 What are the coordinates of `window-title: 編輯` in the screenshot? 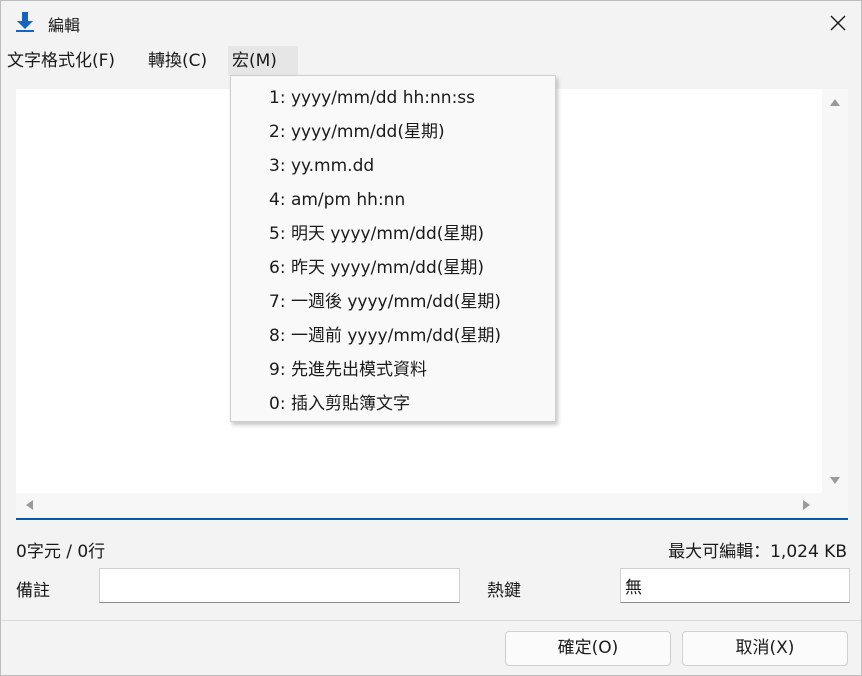 It's located at (64, 25).